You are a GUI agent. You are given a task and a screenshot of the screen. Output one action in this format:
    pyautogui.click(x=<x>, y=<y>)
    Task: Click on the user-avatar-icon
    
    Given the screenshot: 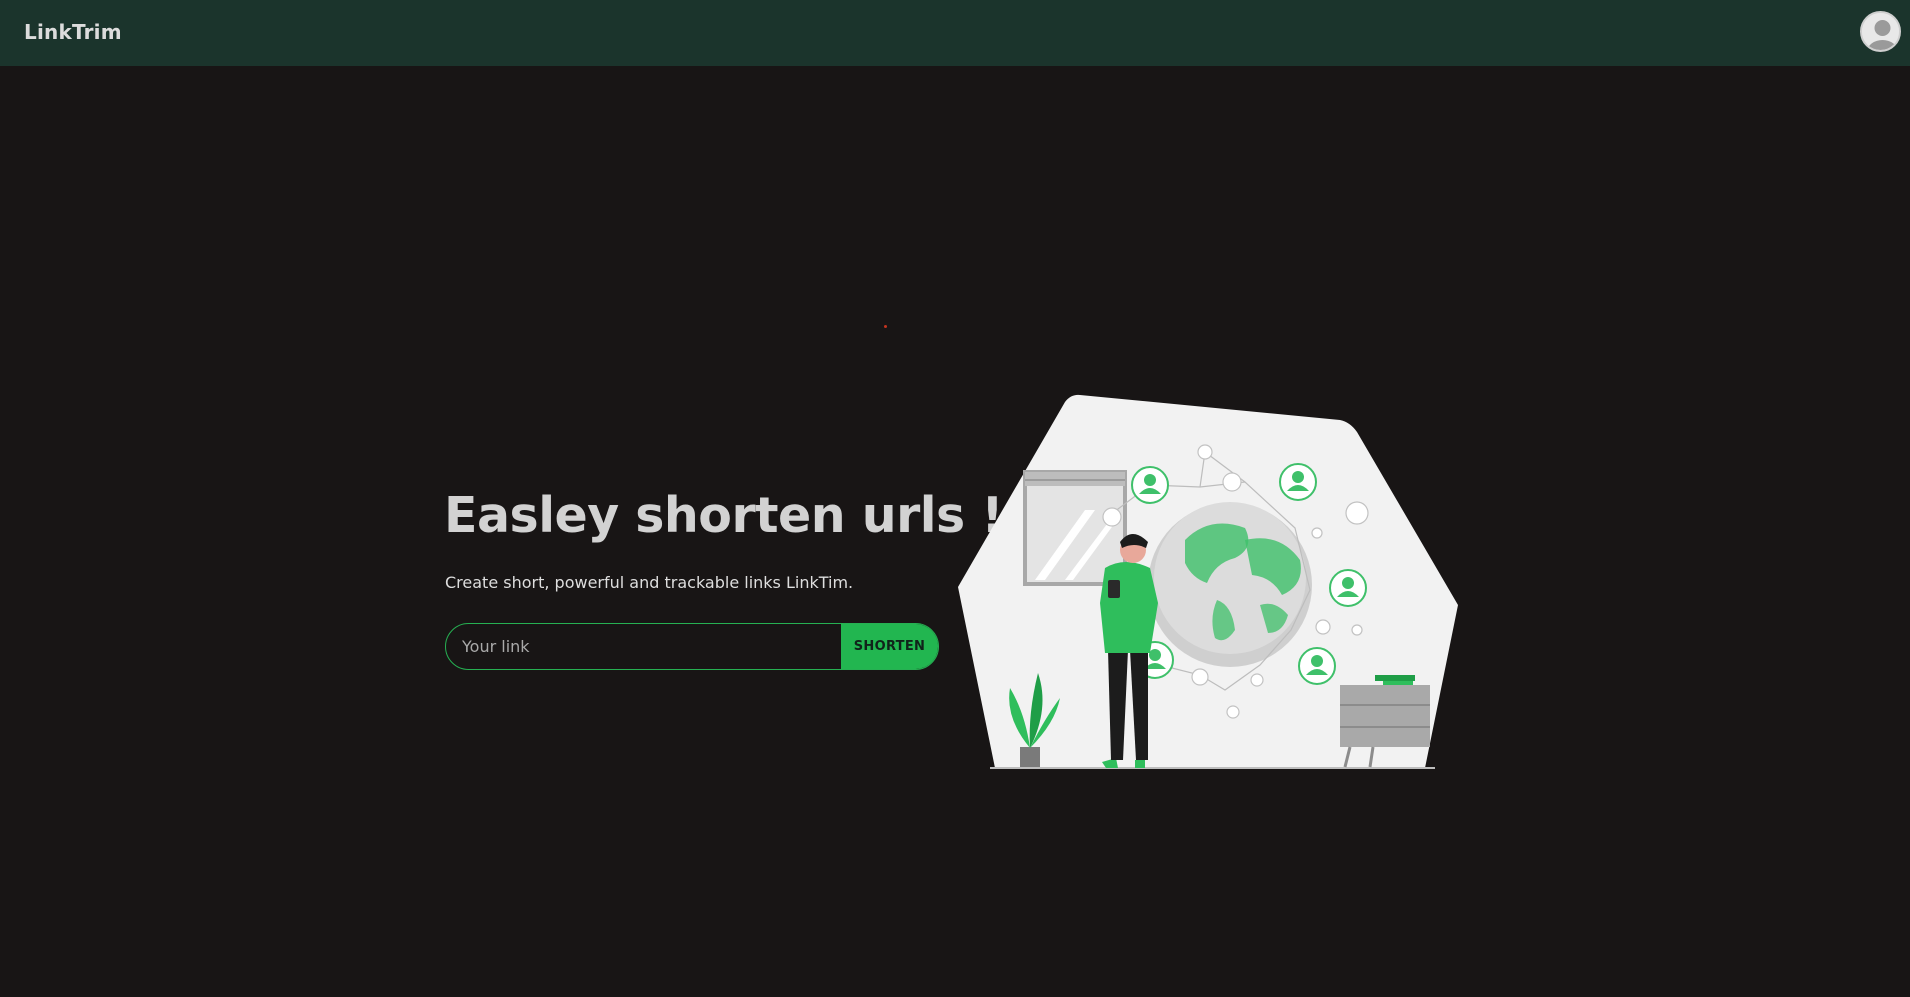 What is the action you would take?
    pyautogui.click(x=1880, y=31)
    